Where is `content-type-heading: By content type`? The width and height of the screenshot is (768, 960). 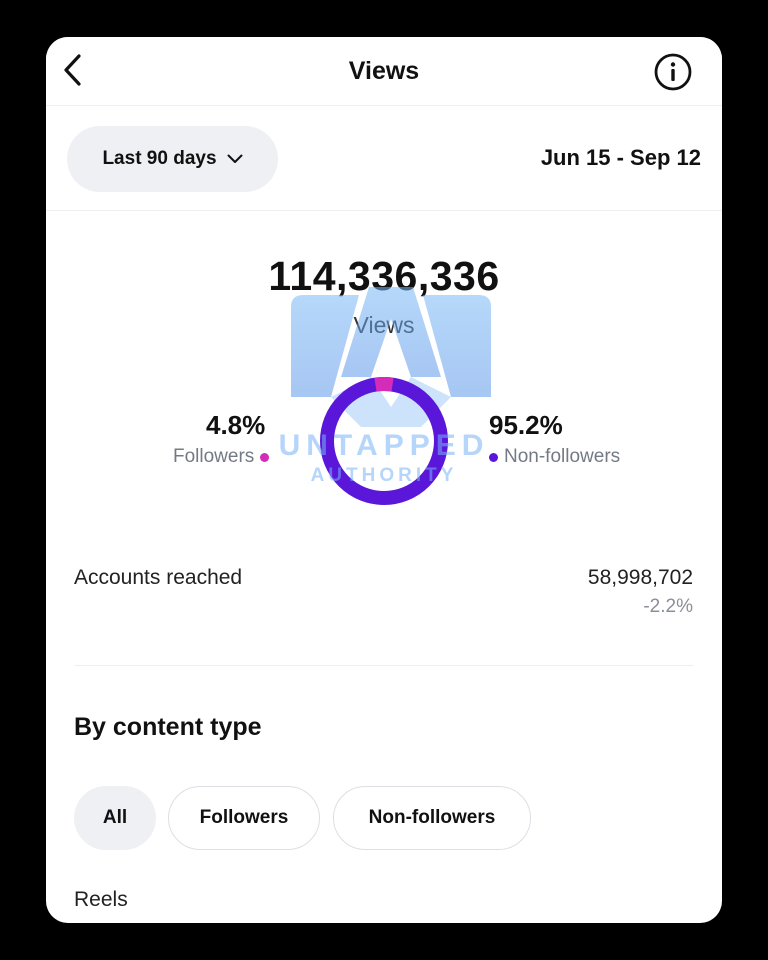
content-type-heading: By content type is located at coordinates (168, 727).